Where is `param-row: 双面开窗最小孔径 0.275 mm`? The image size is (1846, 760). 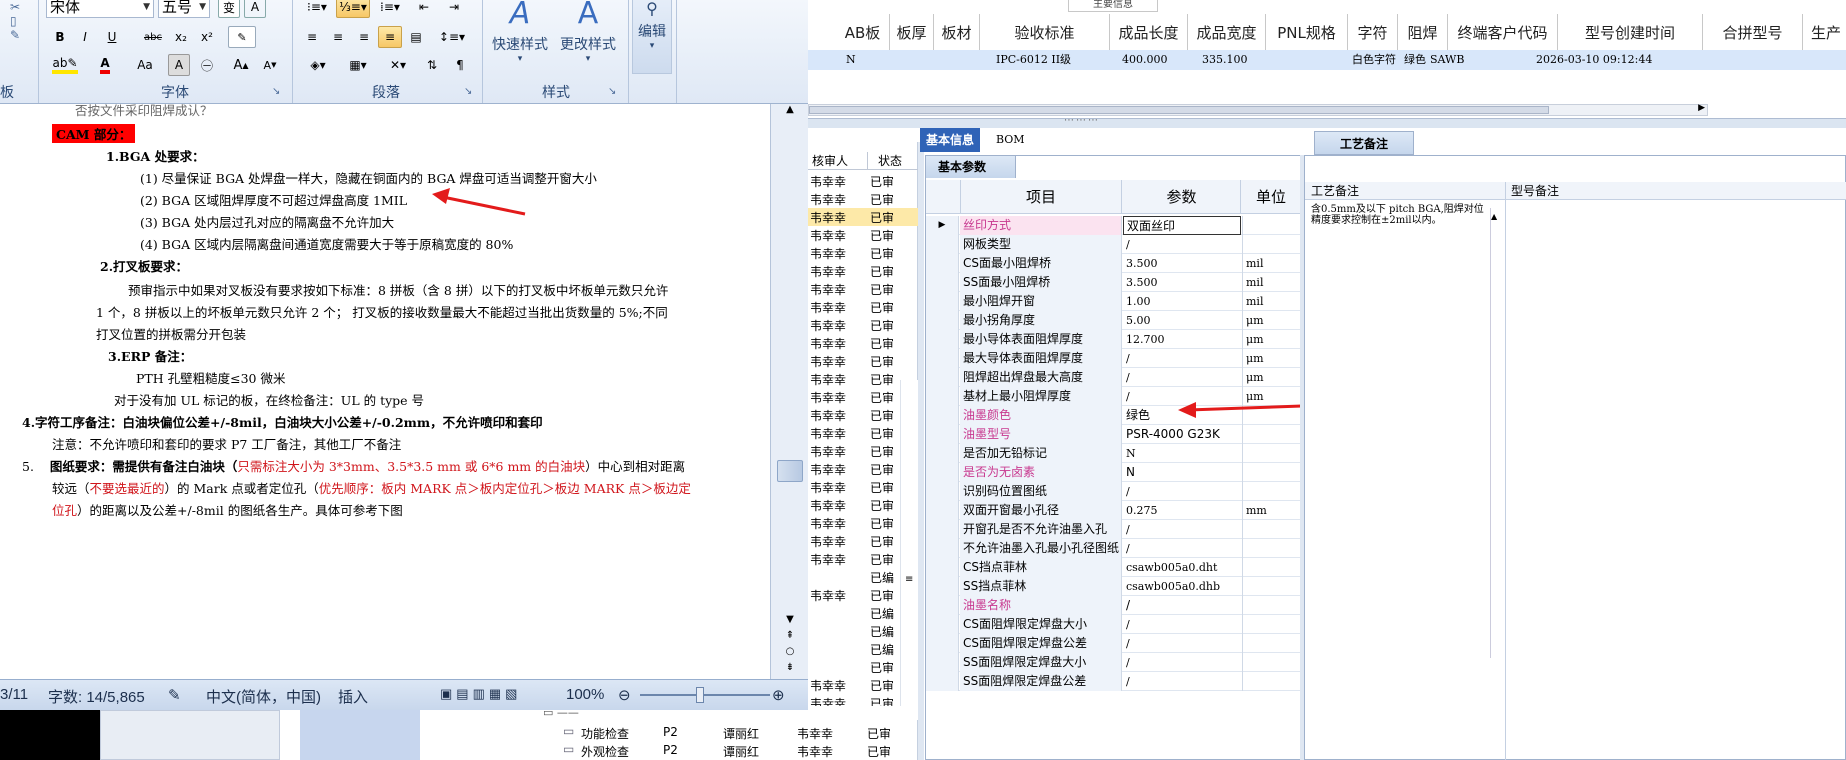 param-row: 双面开窗最小孔径 0.275 mm is located at coordinates (1114, 510).